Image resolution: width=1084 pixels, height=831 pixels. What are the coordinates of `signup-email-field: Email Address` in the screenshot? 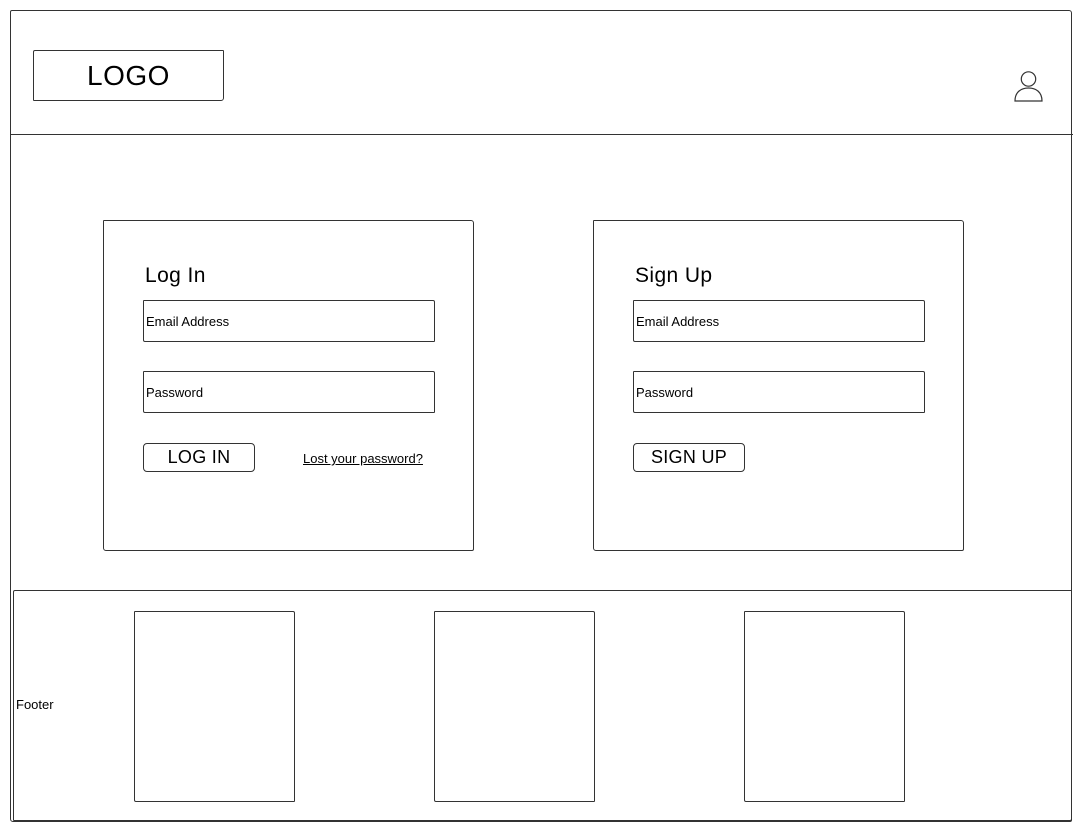 It's located at (779, 321).